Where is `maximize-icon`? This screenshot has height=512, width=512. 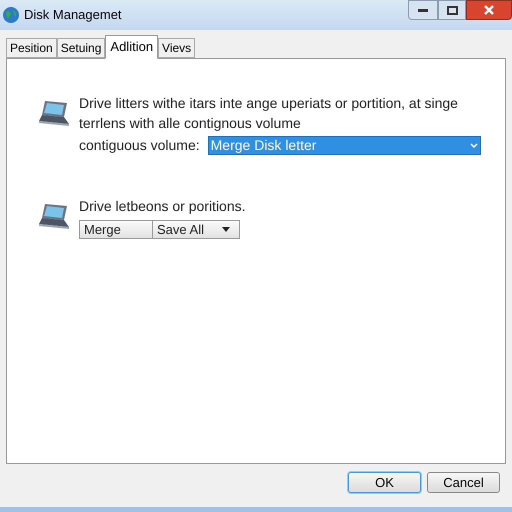
maximize-icon is located at coordinates (452, 10).